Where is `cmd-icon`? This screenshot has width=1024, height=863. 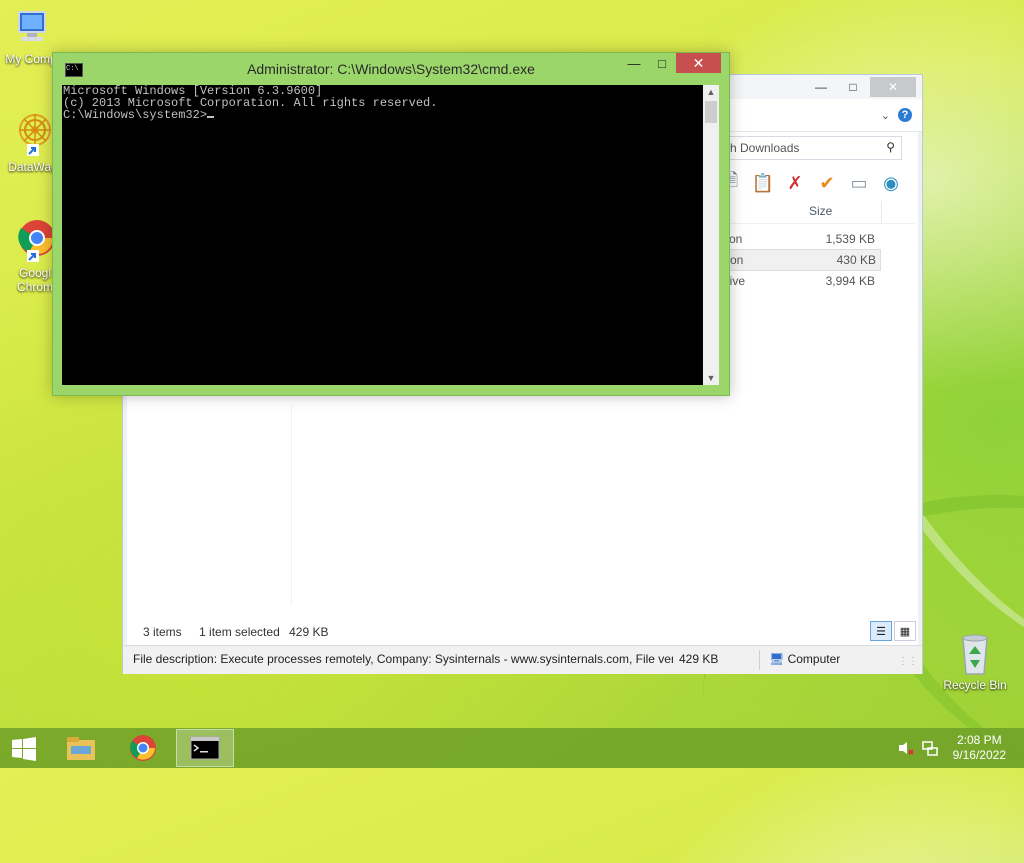 cmd-icon is located at coordinates (205, 748).